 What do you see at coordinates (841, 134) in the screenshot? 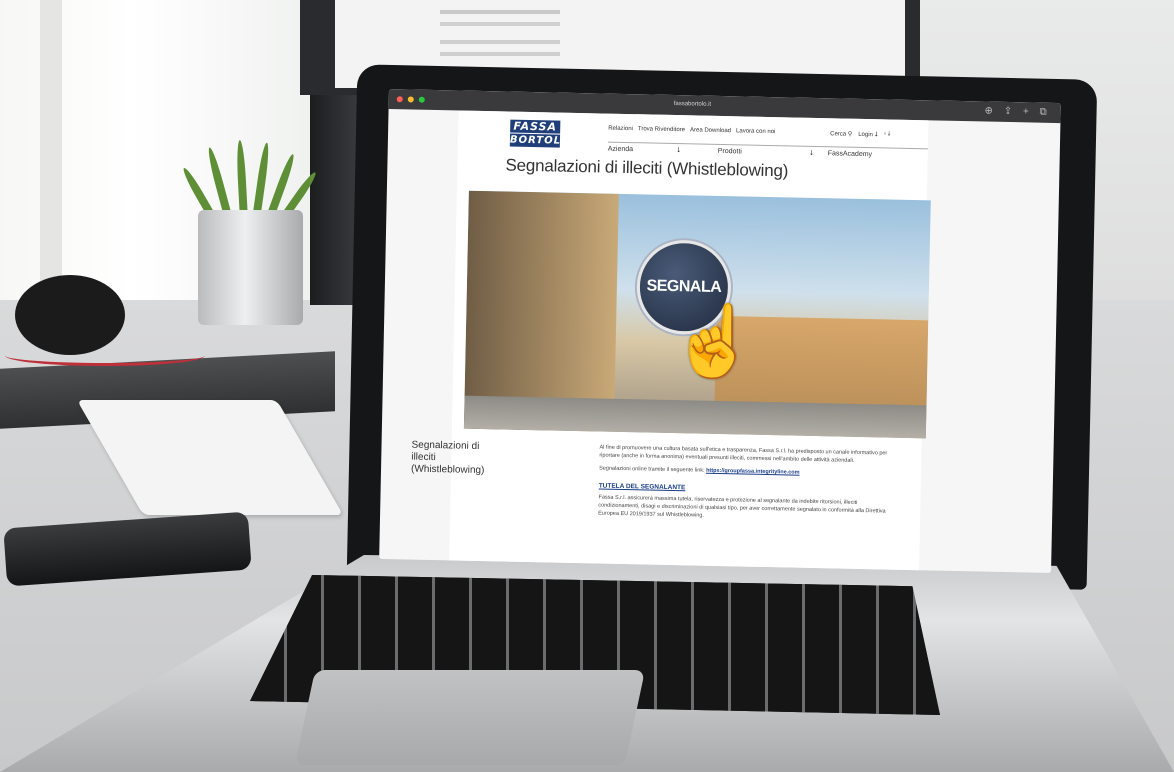
I see `search-link: Cerca ⚲` at bounding box center [841, 134].